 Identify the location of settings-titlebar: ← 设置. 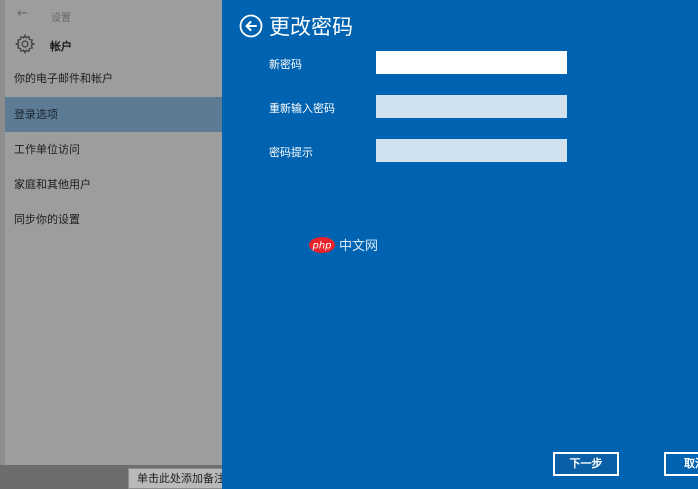
(113, 14).